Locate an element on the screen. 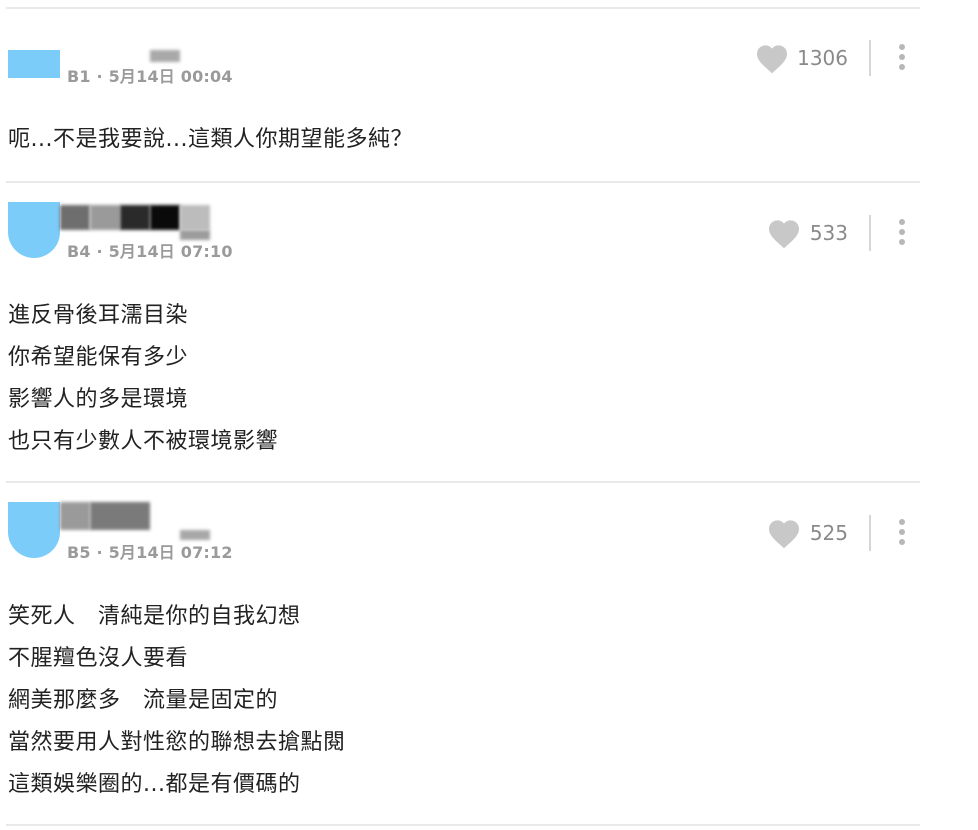 The width and height of the screenshot is (978, 830). comment-text-line: 笑死人 清純是你的自我幻想 is located at coordinates (154, 616).